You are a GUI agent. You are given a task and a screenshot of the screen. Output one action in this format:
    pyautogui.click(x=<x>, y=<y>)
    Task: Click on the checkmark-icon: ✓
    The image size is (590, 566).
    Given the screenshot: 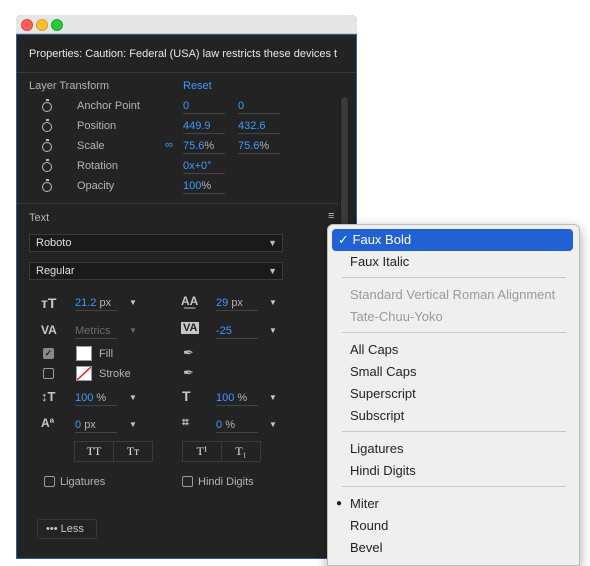 What is the action you would take?
    pyautogui.click(x=343, y=239)
    